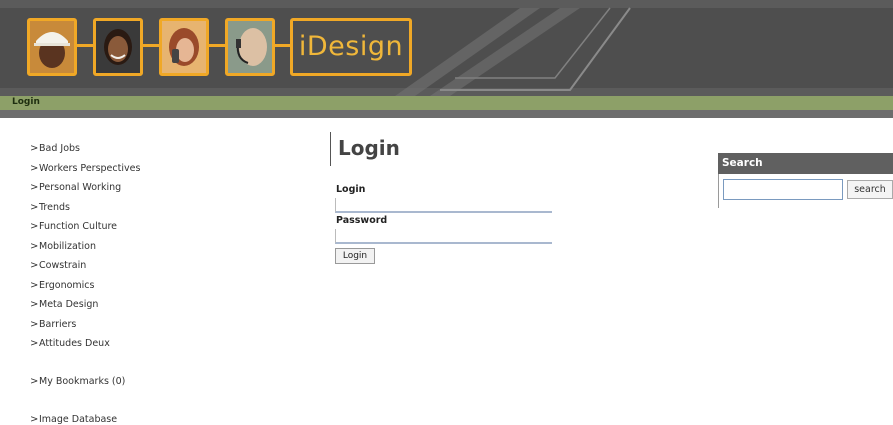 This screenshot has height=425, width=893. What do you see at coordinates (443, 205) in the screenshot?
I see `login-input` at bounding box center [443, 205].